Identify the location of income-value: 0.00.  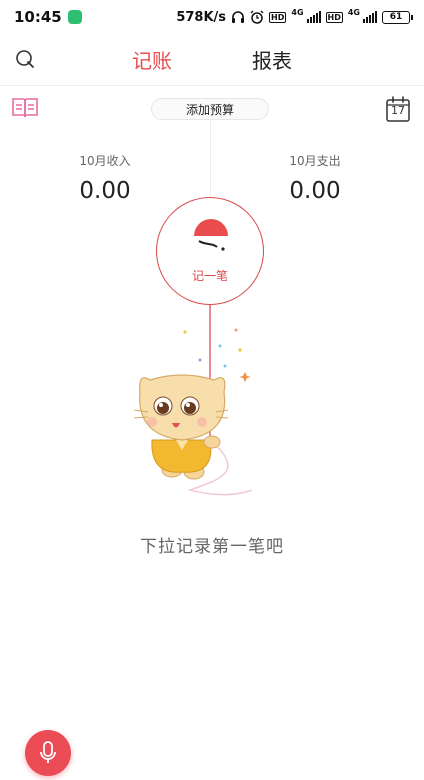
(105, 191).